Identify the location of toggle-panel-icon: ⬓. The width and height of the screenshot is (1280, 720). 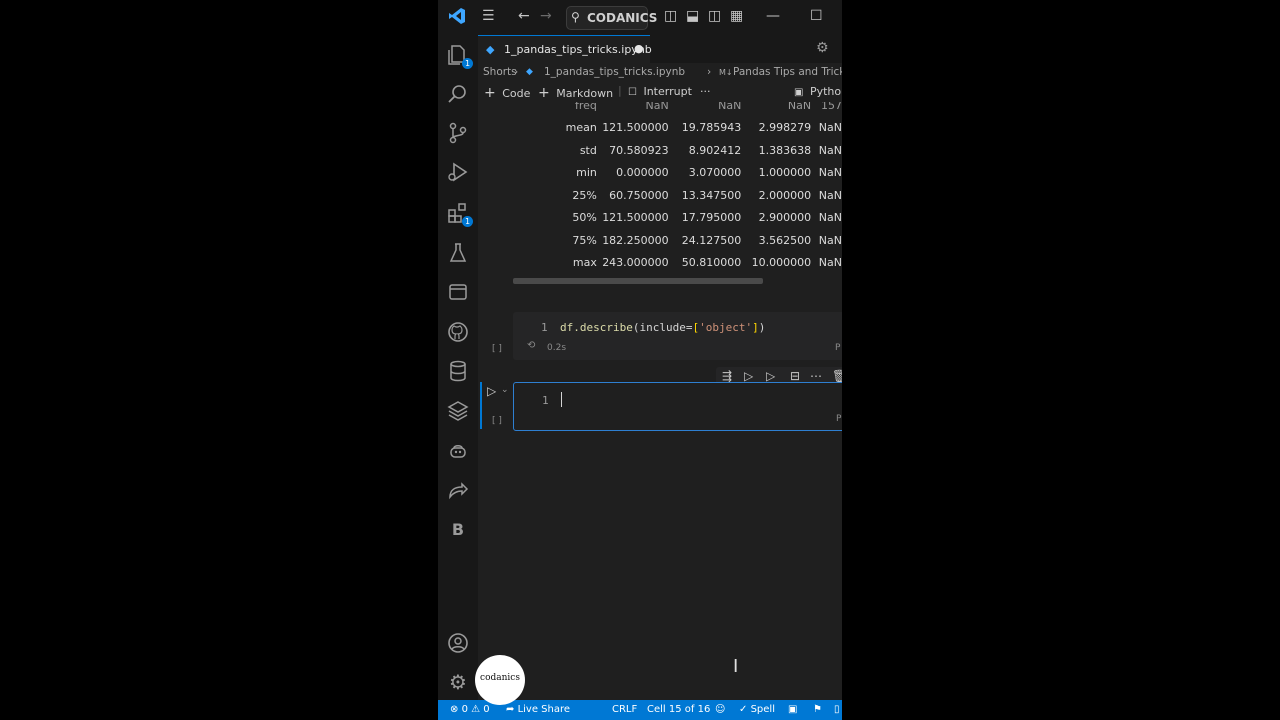
(692, 16).